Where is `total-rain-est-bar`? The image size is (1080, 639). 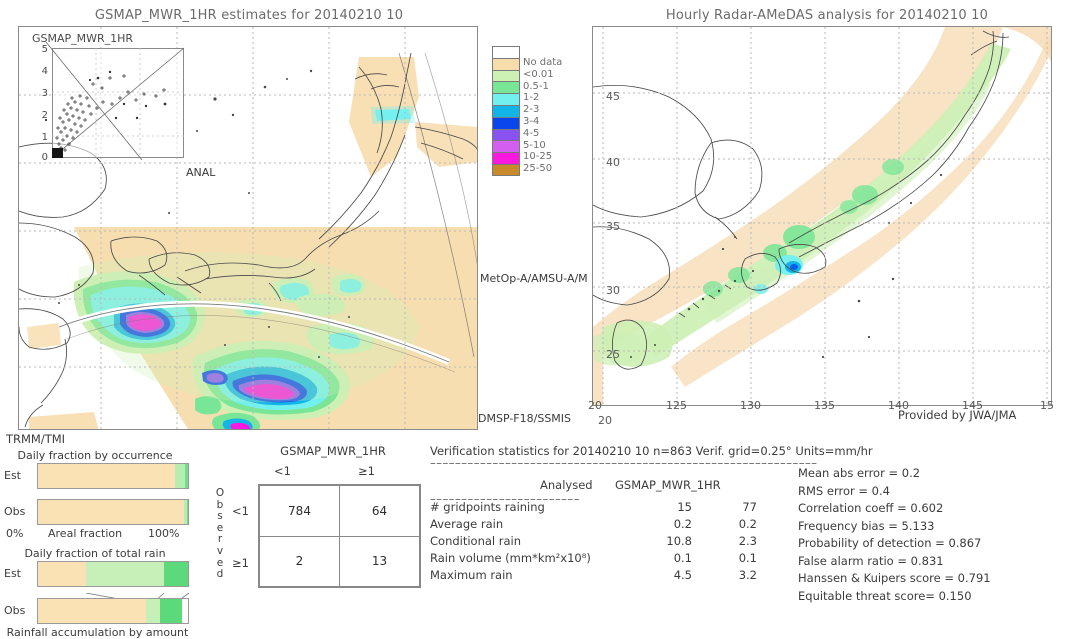 total-rain-est-bar is located at coordinates (113, 574).